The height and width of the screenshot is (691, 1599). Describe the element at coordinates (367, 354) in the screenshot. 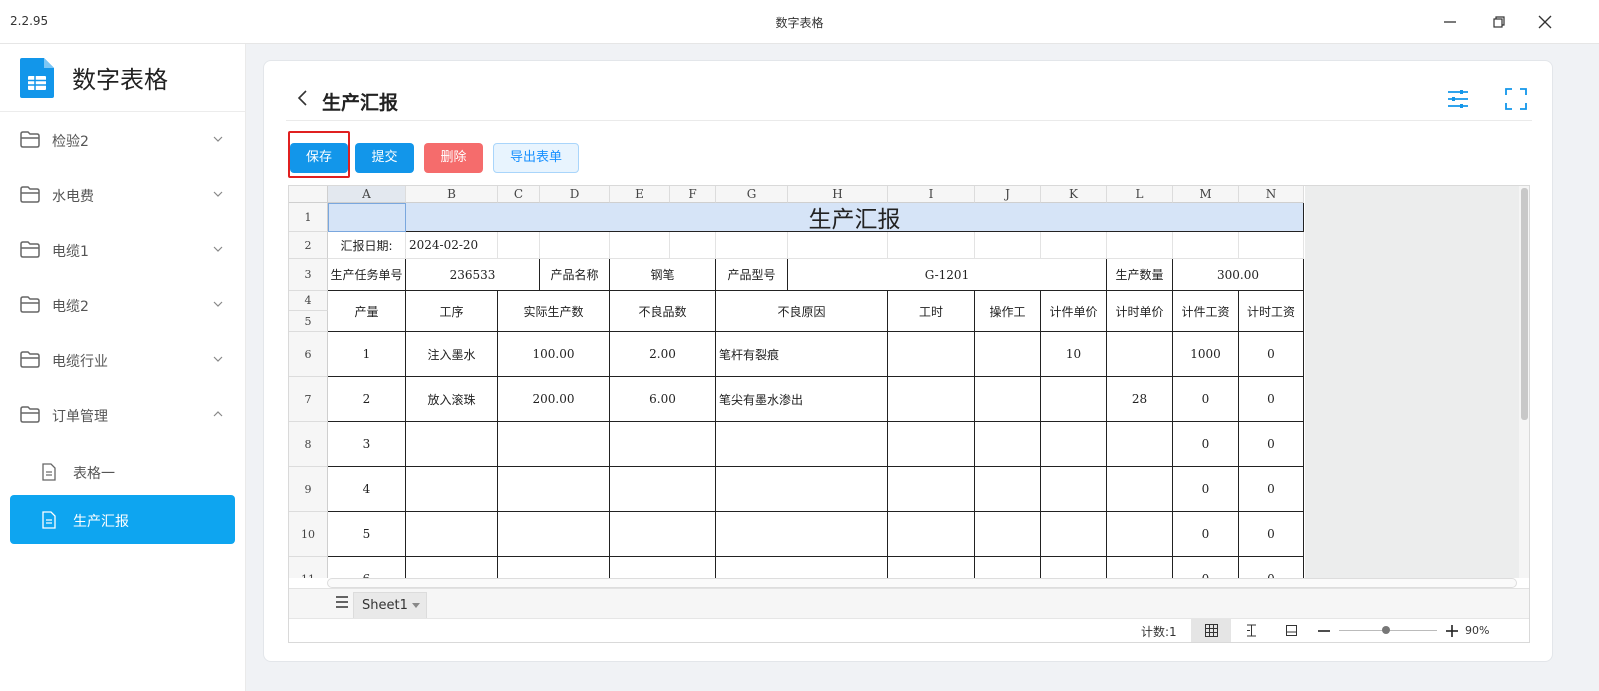

I see `data-cell: 1` at that location.